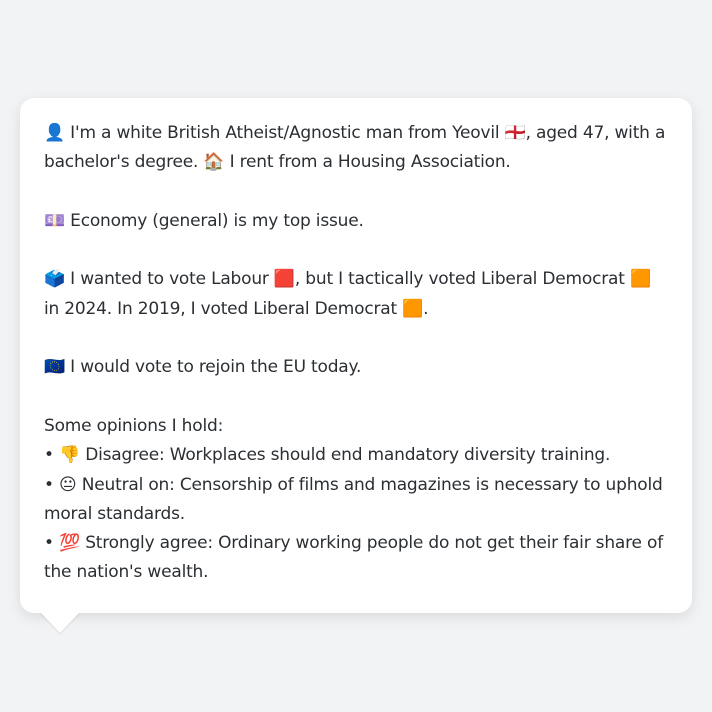  What do you see at coordinates (169, 279) in the screenshot?
I see `vote-text: I wanted to vote Labour` at bounding box center [169, 279].